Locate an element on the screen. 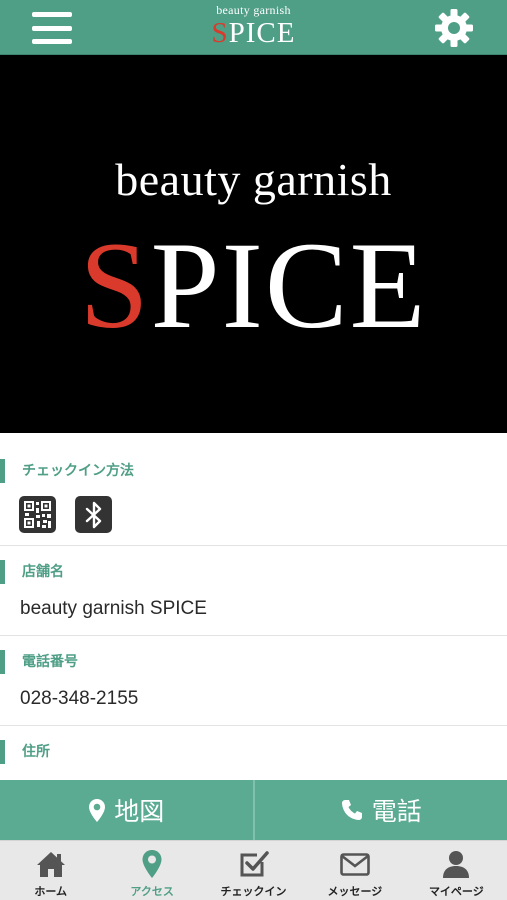 This screenshot has width=507, height=900. tab-message: メッセージ is located at coordinates (354, 870).